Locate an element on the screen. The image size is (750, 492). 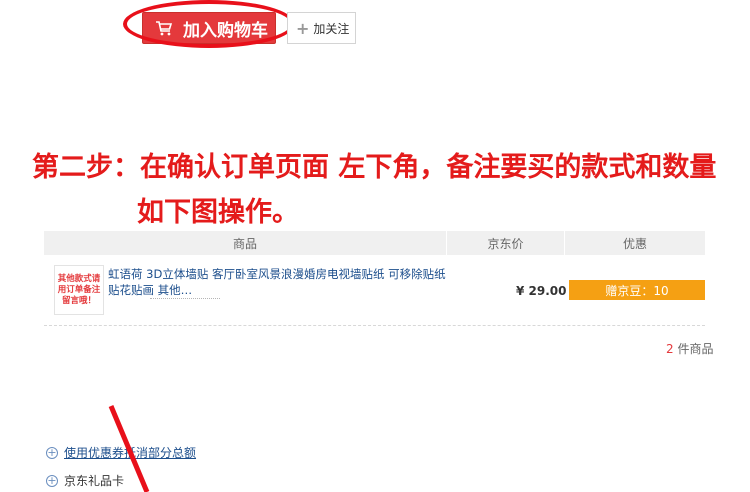
row-separator is located at coordinates (374, 325).